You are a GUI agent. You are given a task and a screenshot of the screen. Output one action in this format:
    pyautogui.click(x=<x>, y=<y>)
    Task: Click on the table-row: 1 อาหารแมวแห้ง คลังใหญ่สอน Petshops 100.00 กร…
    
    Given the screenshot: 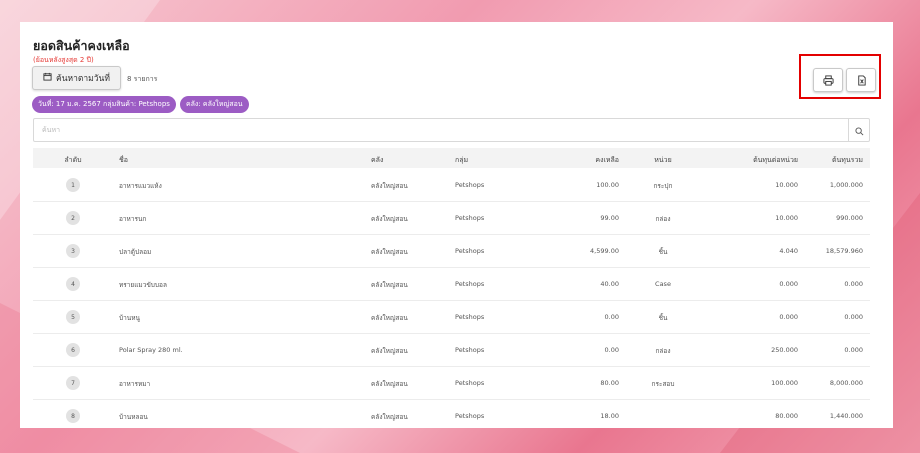 What is the action you would take?
    pyautogui.click(x=451, y=185)
    